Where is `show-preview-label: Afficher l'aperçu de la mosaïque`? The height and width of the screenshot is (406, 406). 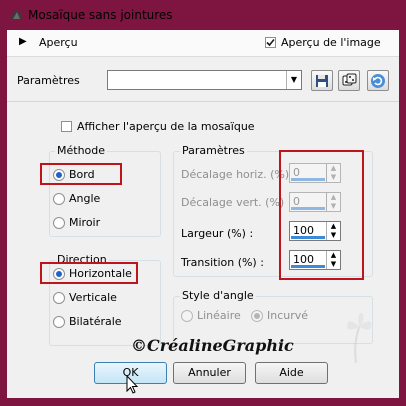 show-preview-label: Afficher l'aperçu de la mosaïque is located at coordinates (166, 126).